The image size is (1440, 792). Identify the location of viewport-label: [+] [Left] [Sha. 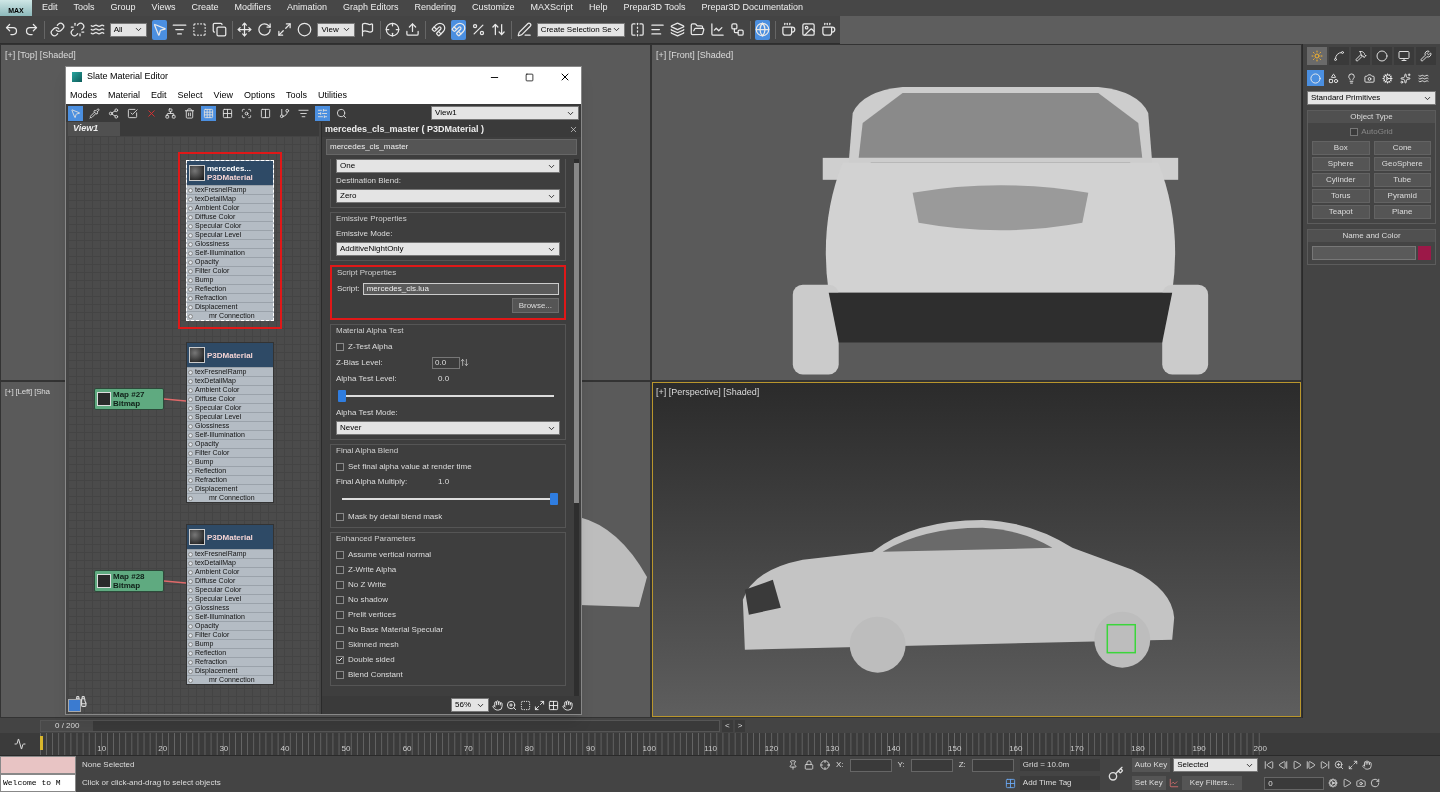
(27, 390).